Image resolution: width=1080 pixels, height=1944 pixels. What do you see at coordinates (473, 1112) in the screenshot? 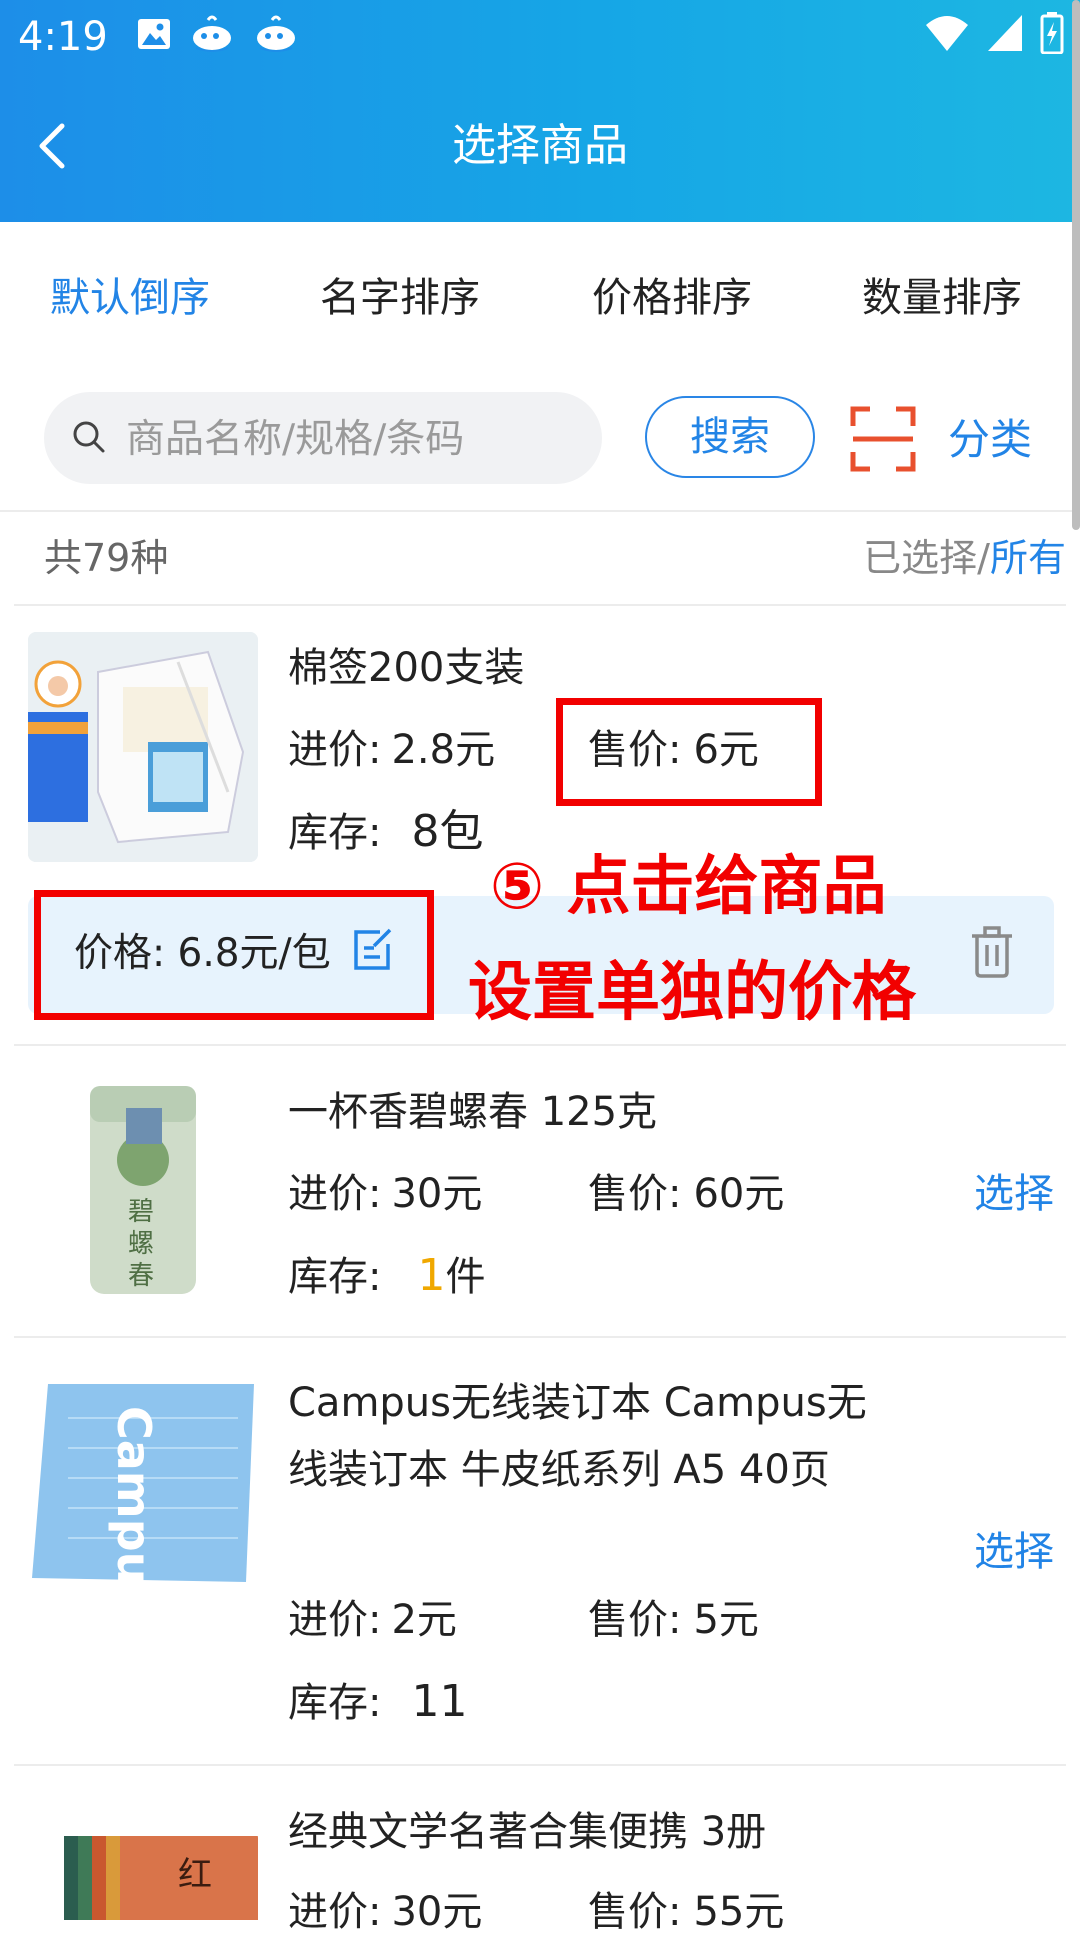
I see `product-name: 一杯香碧螺春 125克` at bounding box center [473, 1112].